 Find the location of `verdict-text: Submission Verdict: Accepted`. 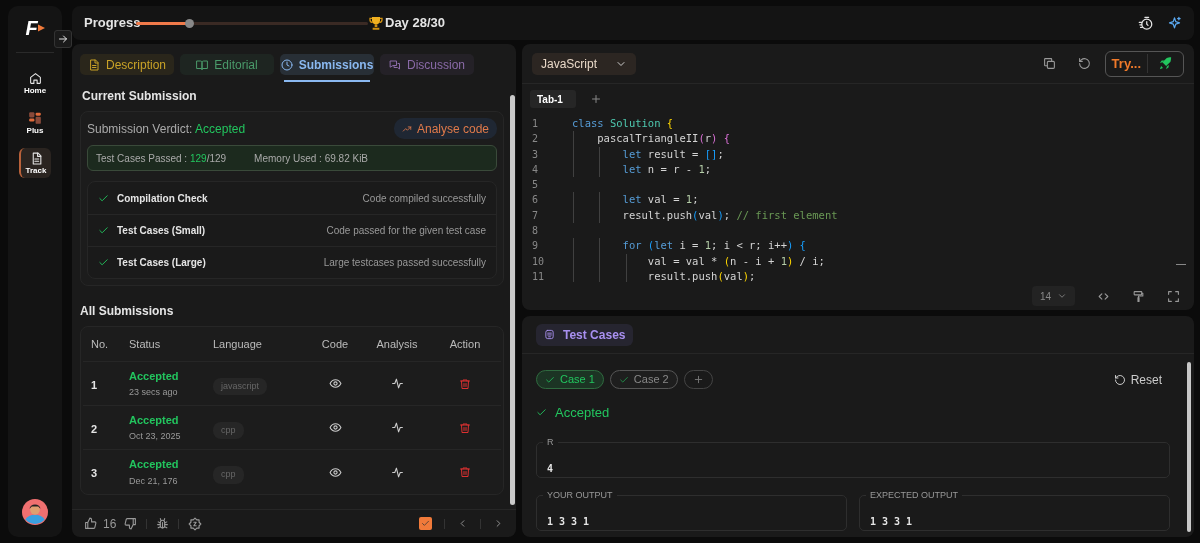

verdict-text: Submission Verdict: Accepted is located at coordinates (166, 129).